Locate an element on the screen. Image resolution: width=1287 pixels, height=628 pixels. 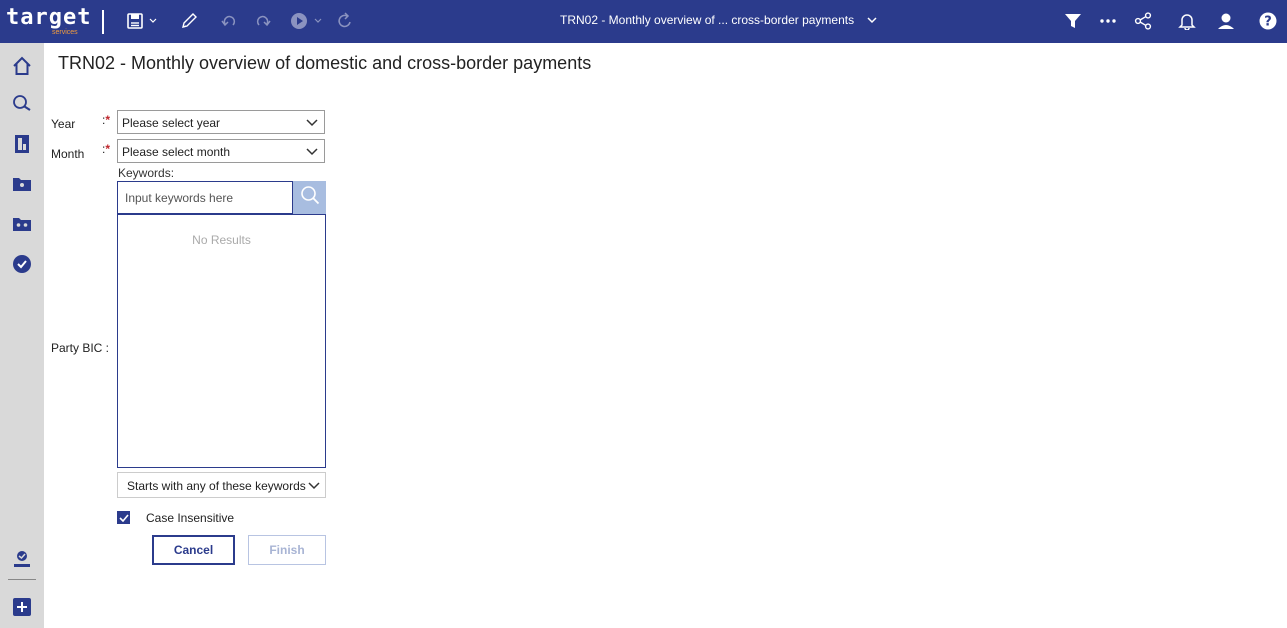
sidebar is located at coordinates (22, 335).